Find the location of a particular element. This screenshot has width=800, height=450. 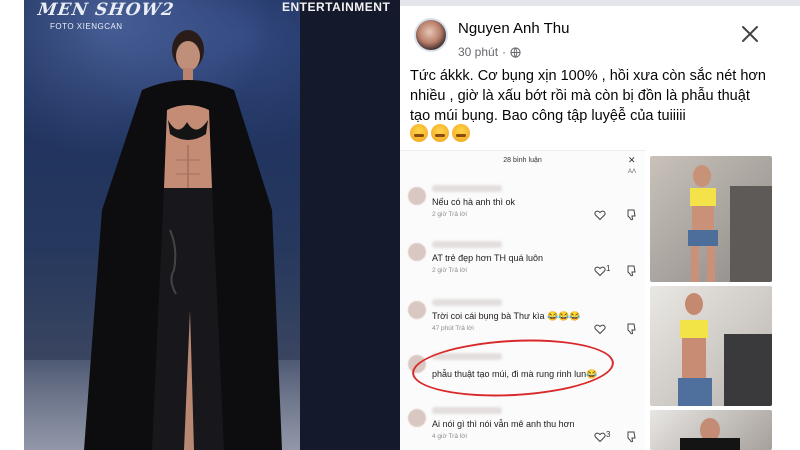

comment-text: Trời coi cái bụng bà Thư kìa 😂😂😂 is located at coordinates (506, 316).